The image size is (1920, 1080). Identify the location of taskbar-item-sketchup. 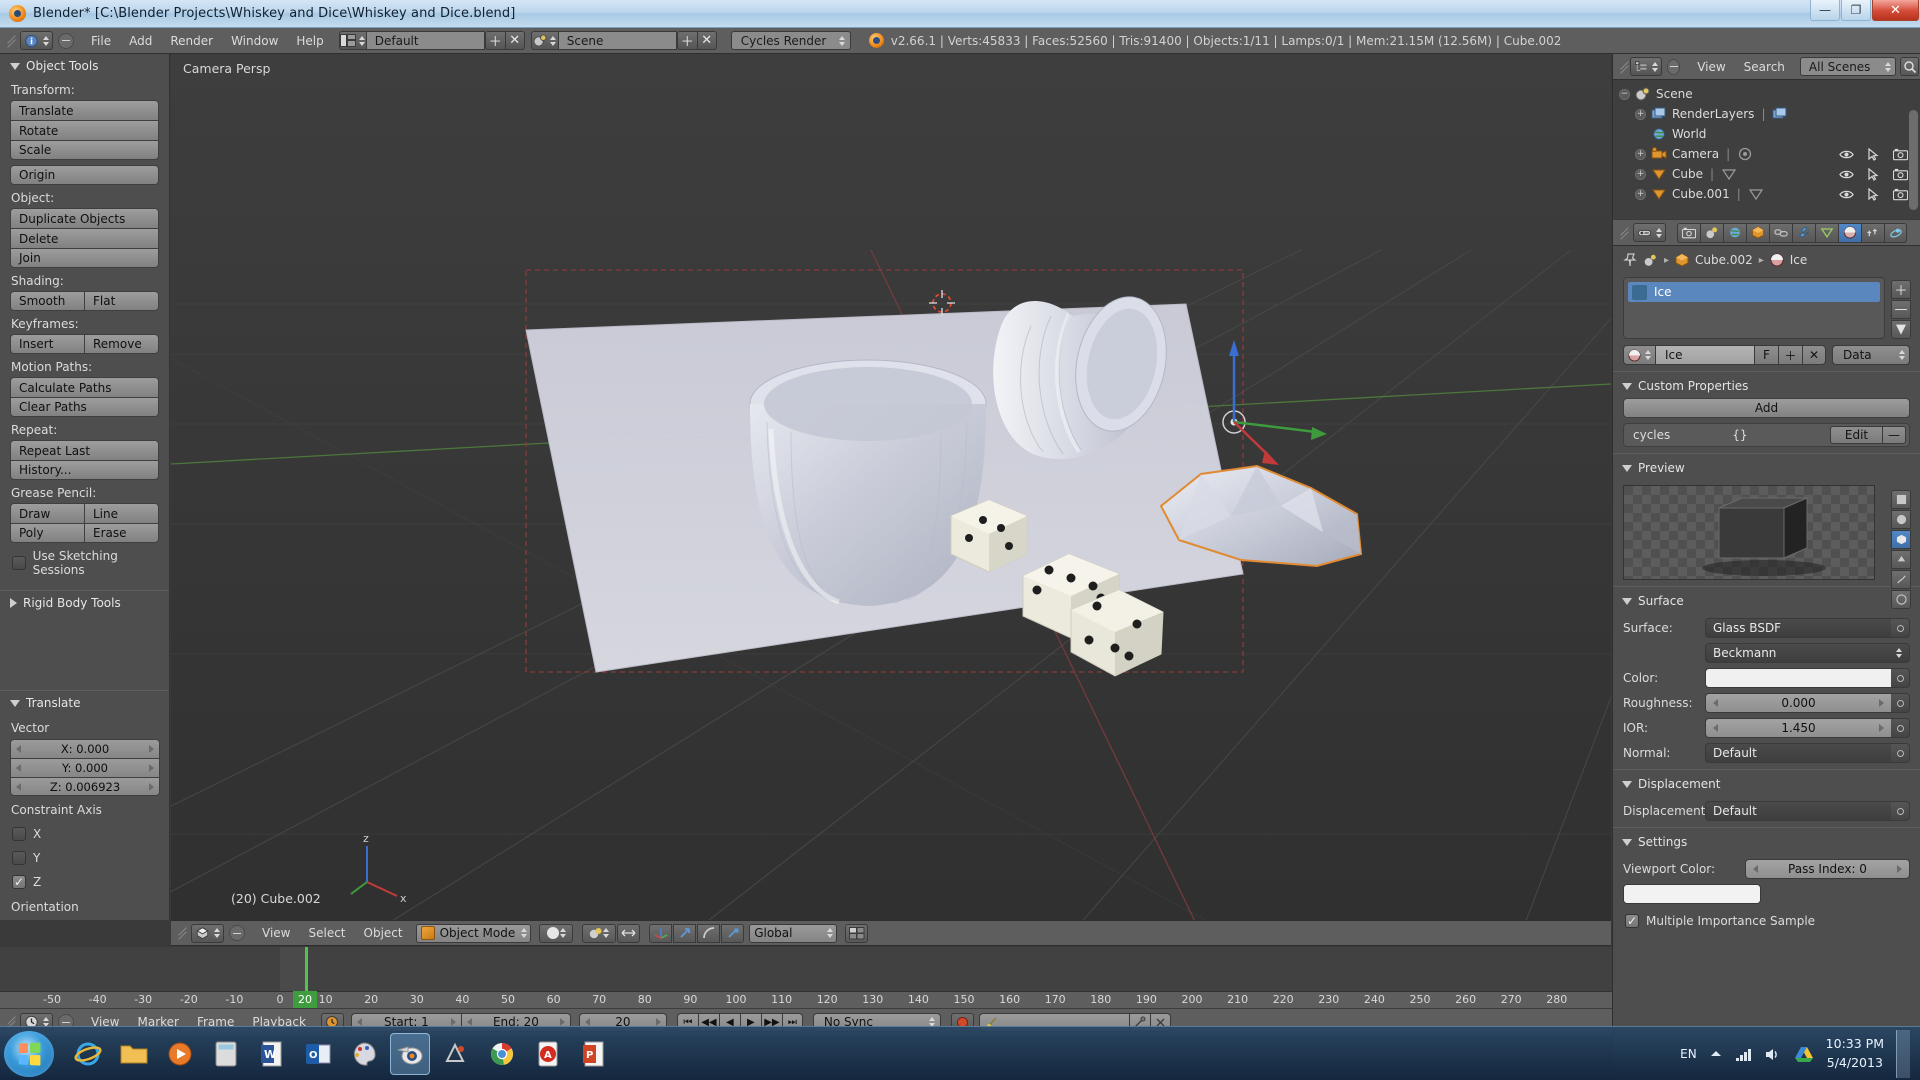
(456, 1054).